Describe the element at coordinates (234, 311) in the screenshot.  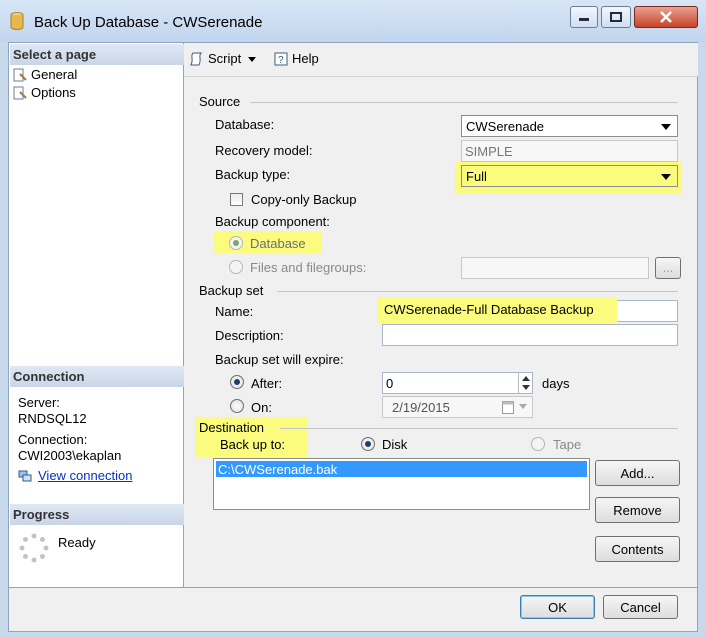
I see `name-label: Name:` at that location.